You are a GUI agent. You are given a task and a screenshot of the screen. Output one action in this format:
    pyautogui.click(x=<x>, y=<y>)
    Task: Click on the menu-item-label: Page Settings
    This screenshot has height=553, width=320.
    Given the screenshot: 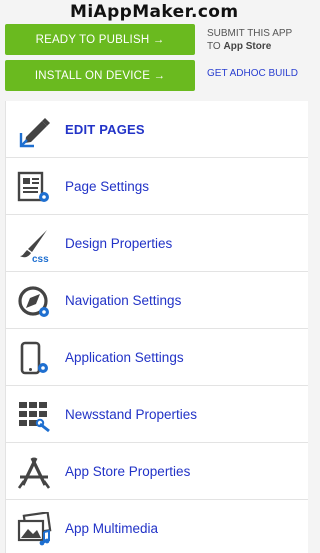 What is the action you would take?
    pyautogui.click(x=107, y=186)
    